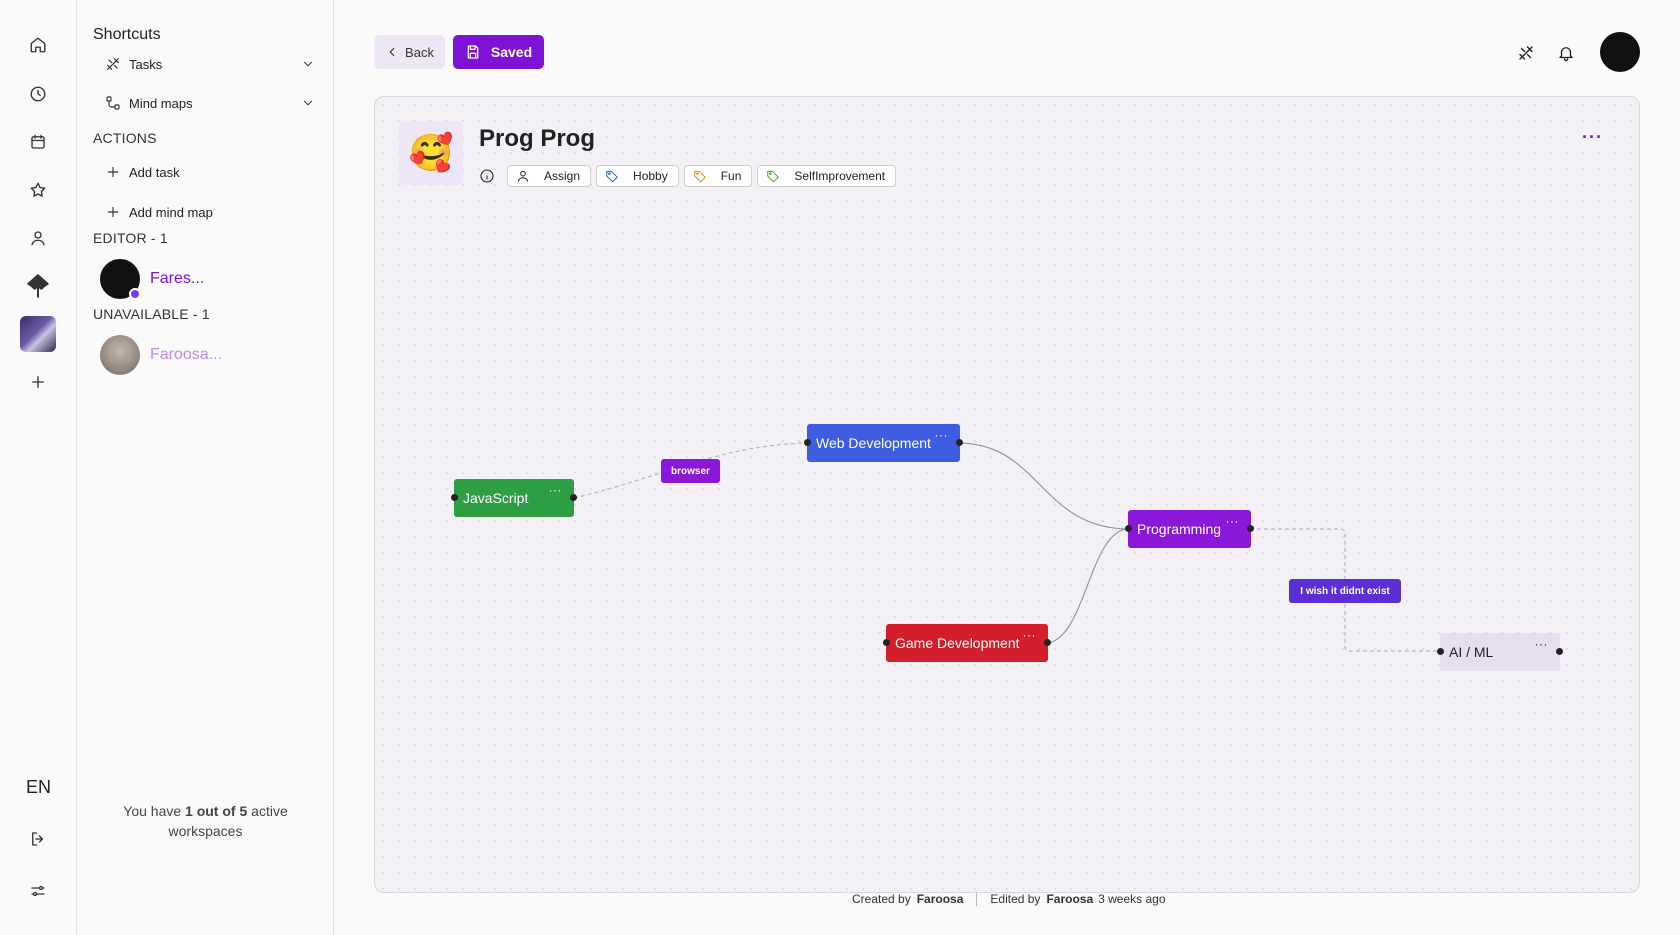 The height and width of the screenshot is (935, 1680). I want to click on sidebar-item-label: Tasks, so click(146, 64).